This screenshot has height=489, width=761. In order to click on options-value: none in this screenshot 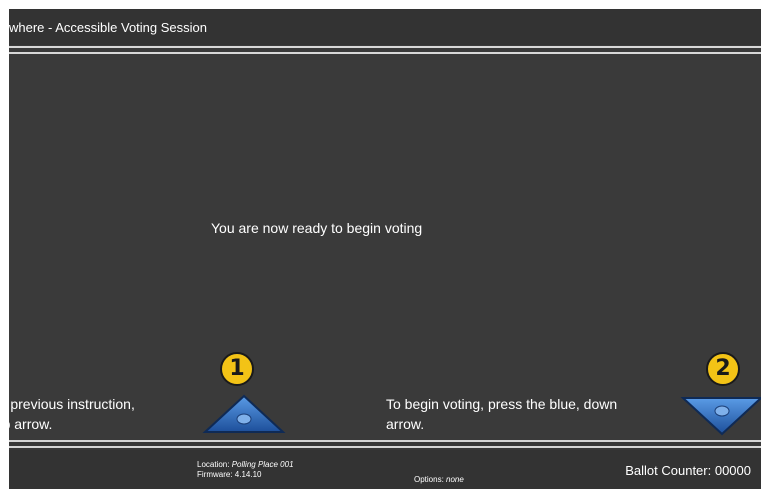, I will do `click(455, 479)`.